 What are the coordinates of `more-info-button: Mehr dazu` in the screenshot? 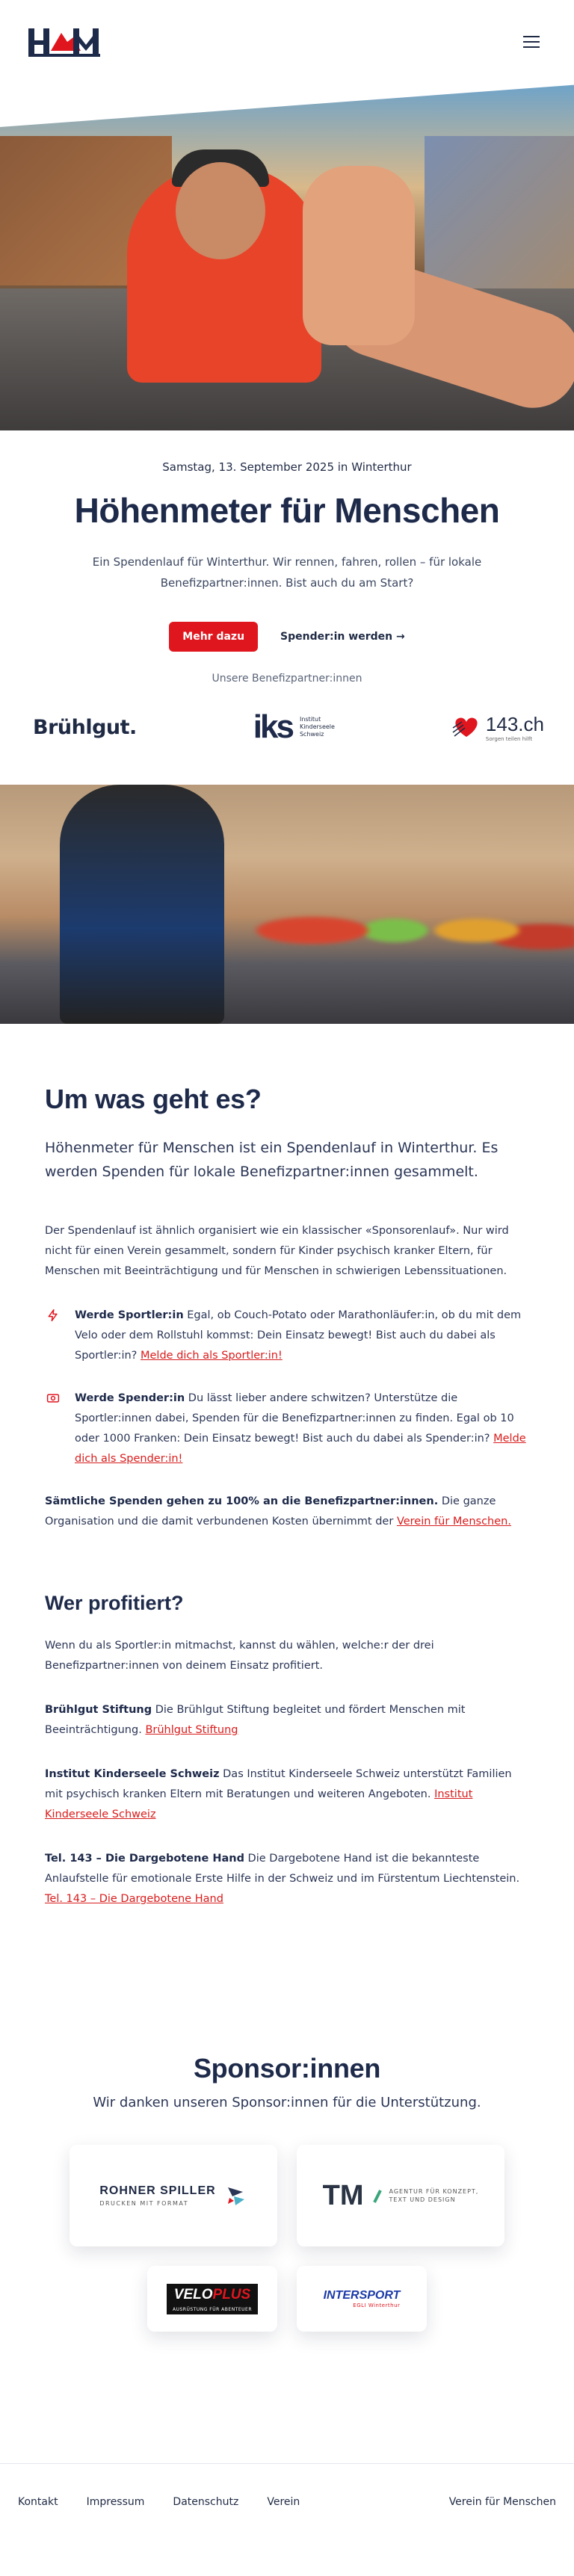 It's located at (214, 637).